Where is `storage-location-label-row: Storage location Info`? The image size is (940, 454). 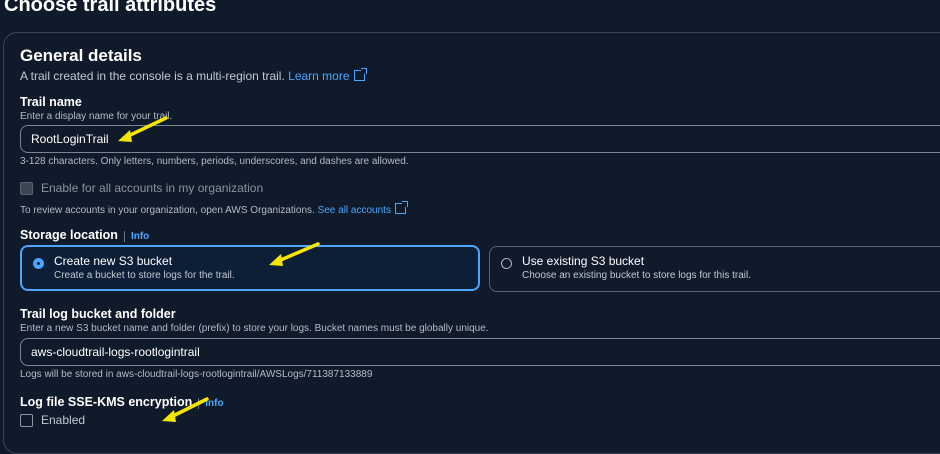 storage-location-label-row: Storage location Info is located at coordinates (85, 235).